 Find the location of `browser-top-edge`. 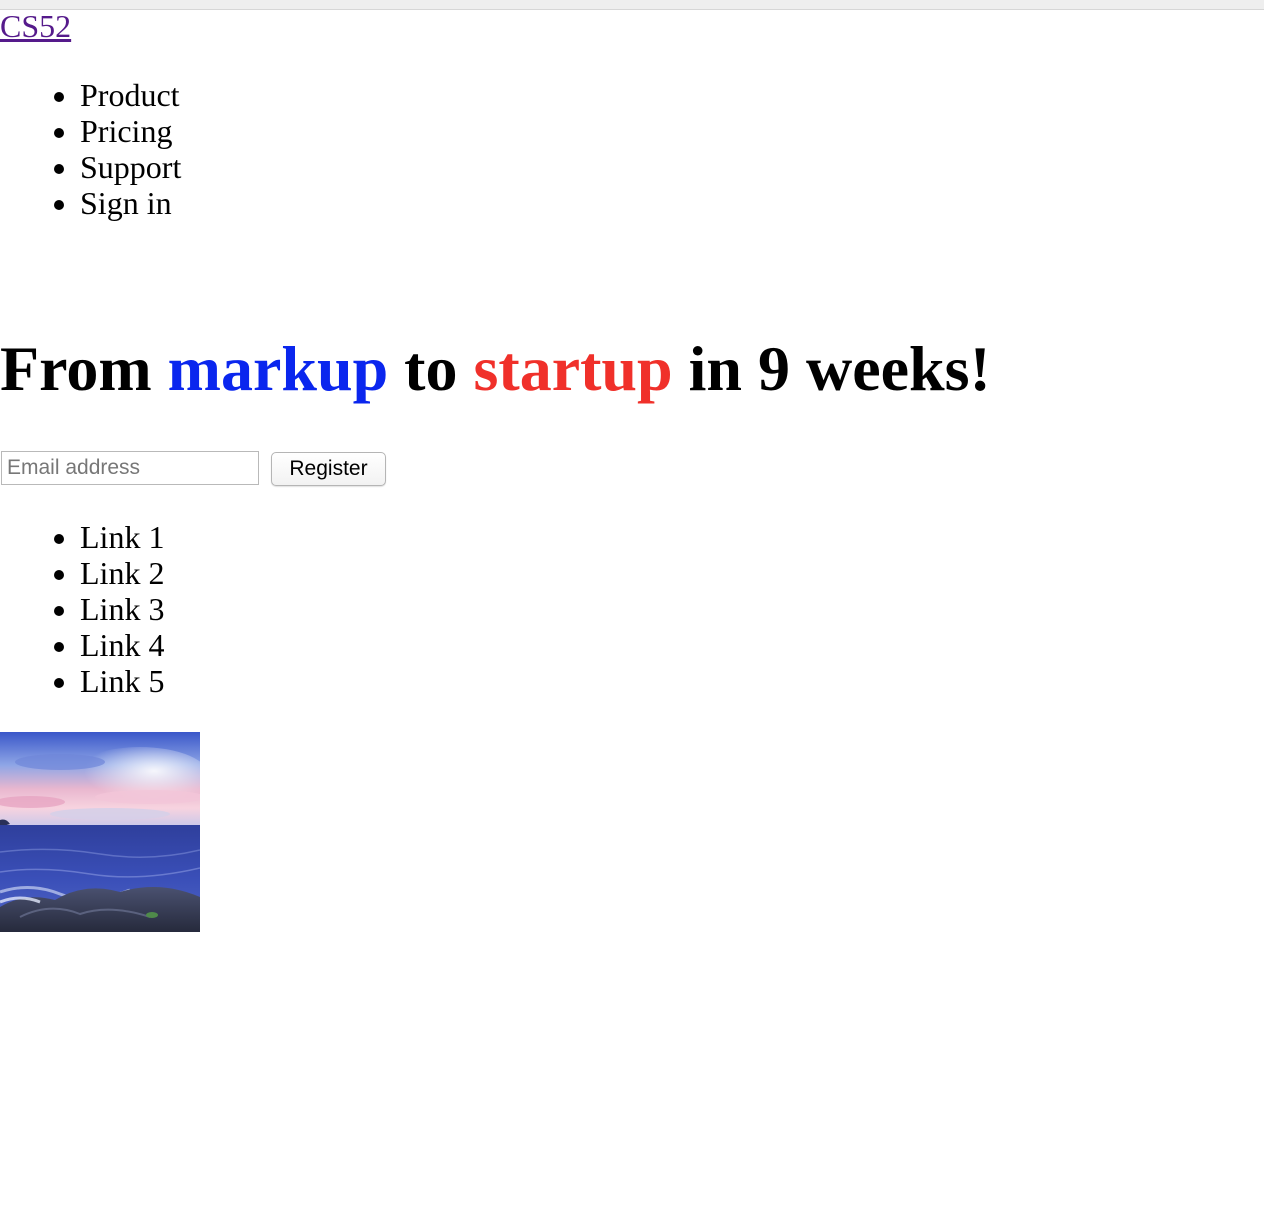

browser-top-edge is located at coordinates (632, 5).